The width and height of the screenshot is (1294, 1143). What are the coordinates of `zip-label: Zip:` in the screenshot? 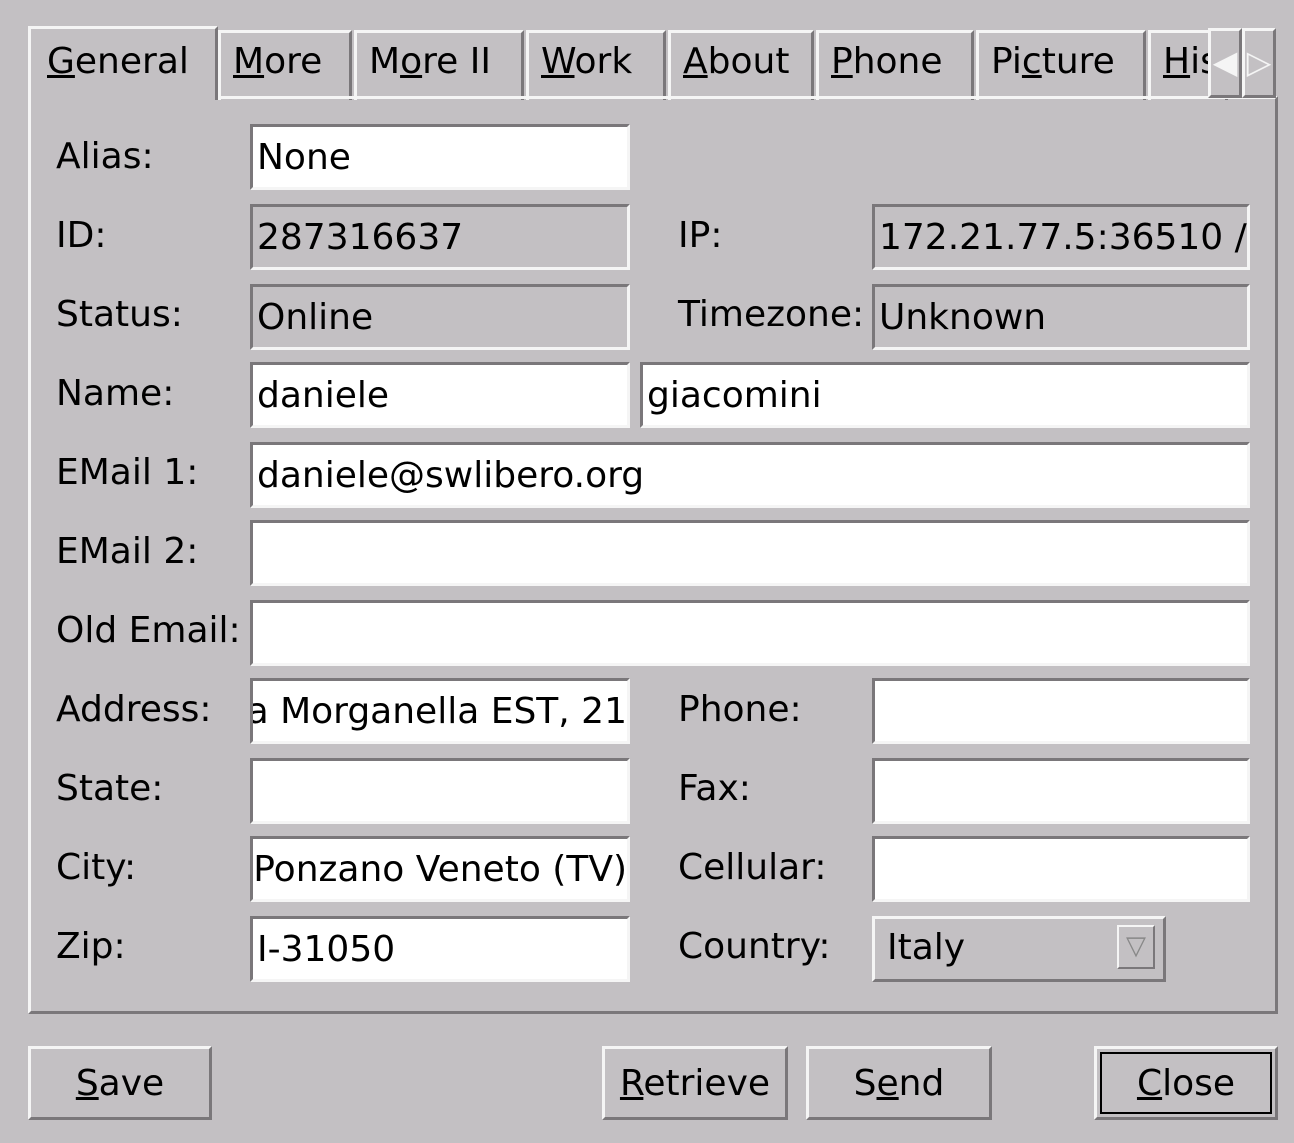 It's located at (91, 946).